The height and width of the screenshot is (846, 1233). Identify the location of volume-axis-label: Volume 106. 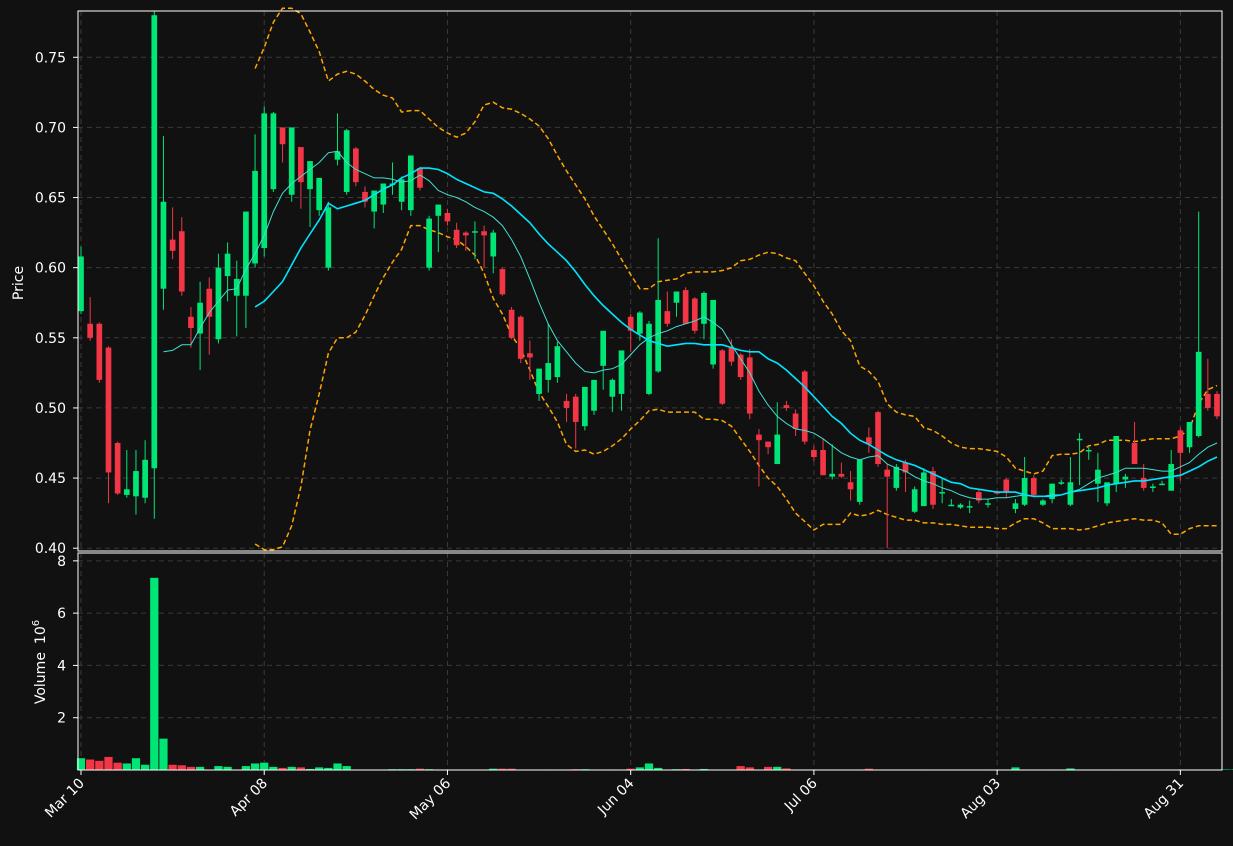
(40, 662).